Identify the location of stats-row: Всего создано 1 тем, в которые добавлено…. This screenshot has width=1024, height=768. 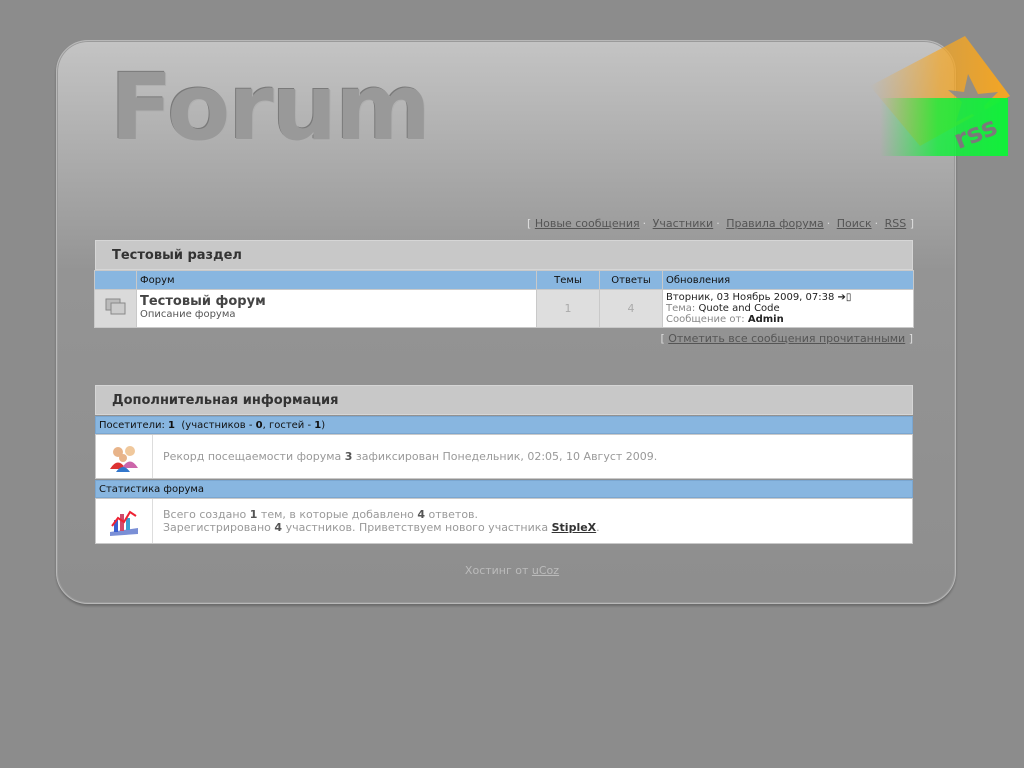
(504, 521).